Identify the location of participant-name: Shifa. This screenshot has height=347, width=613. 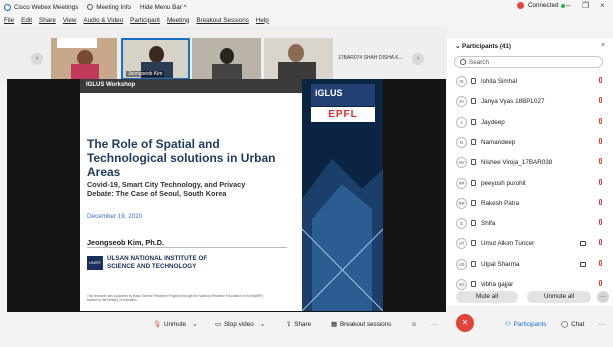
(488, 224).